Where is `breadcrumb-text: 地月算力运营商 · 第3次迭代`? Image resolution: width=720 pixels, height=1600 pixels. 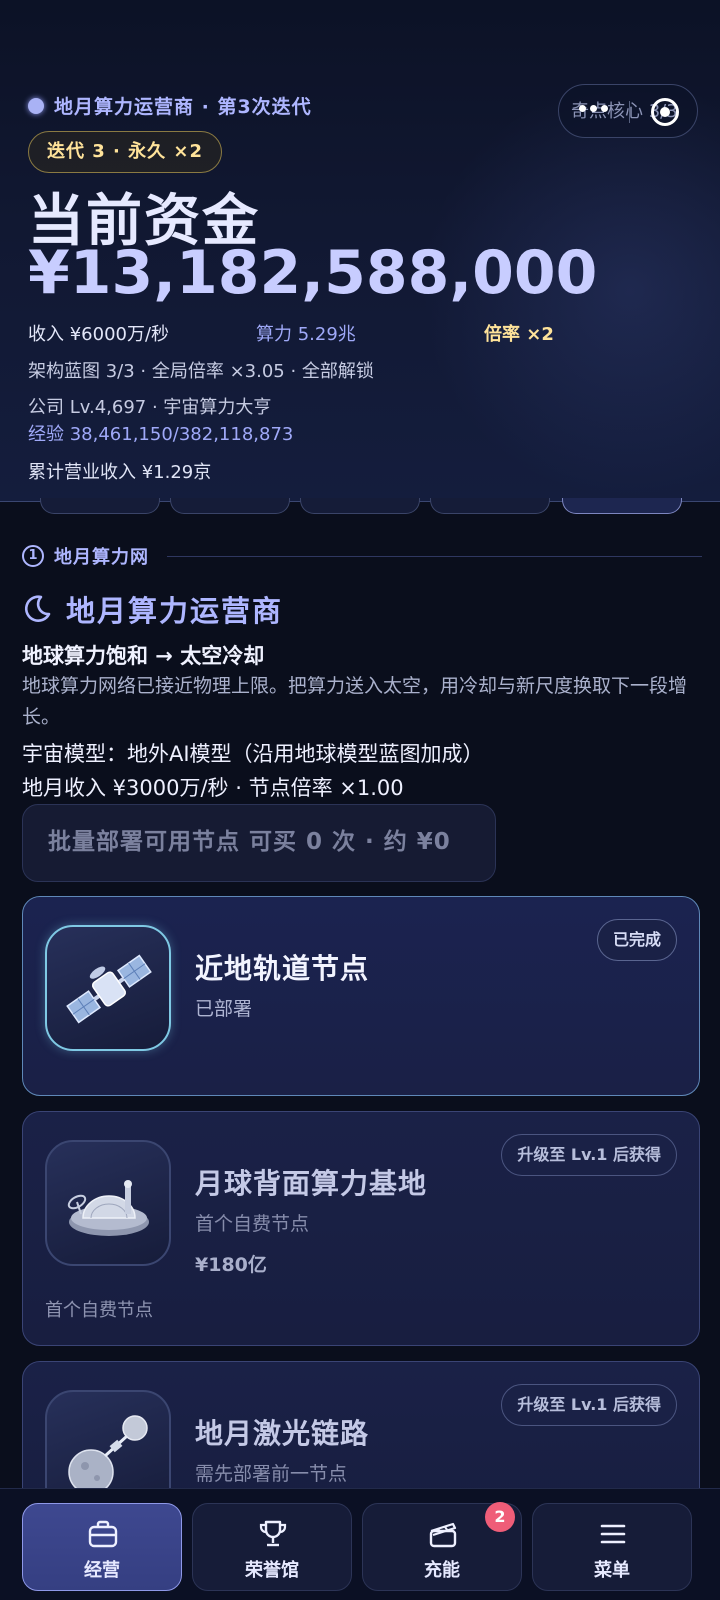
breadcrumb-text: 地月算力运营商 · 第3次迭代 is located at coordinates (183, 107).